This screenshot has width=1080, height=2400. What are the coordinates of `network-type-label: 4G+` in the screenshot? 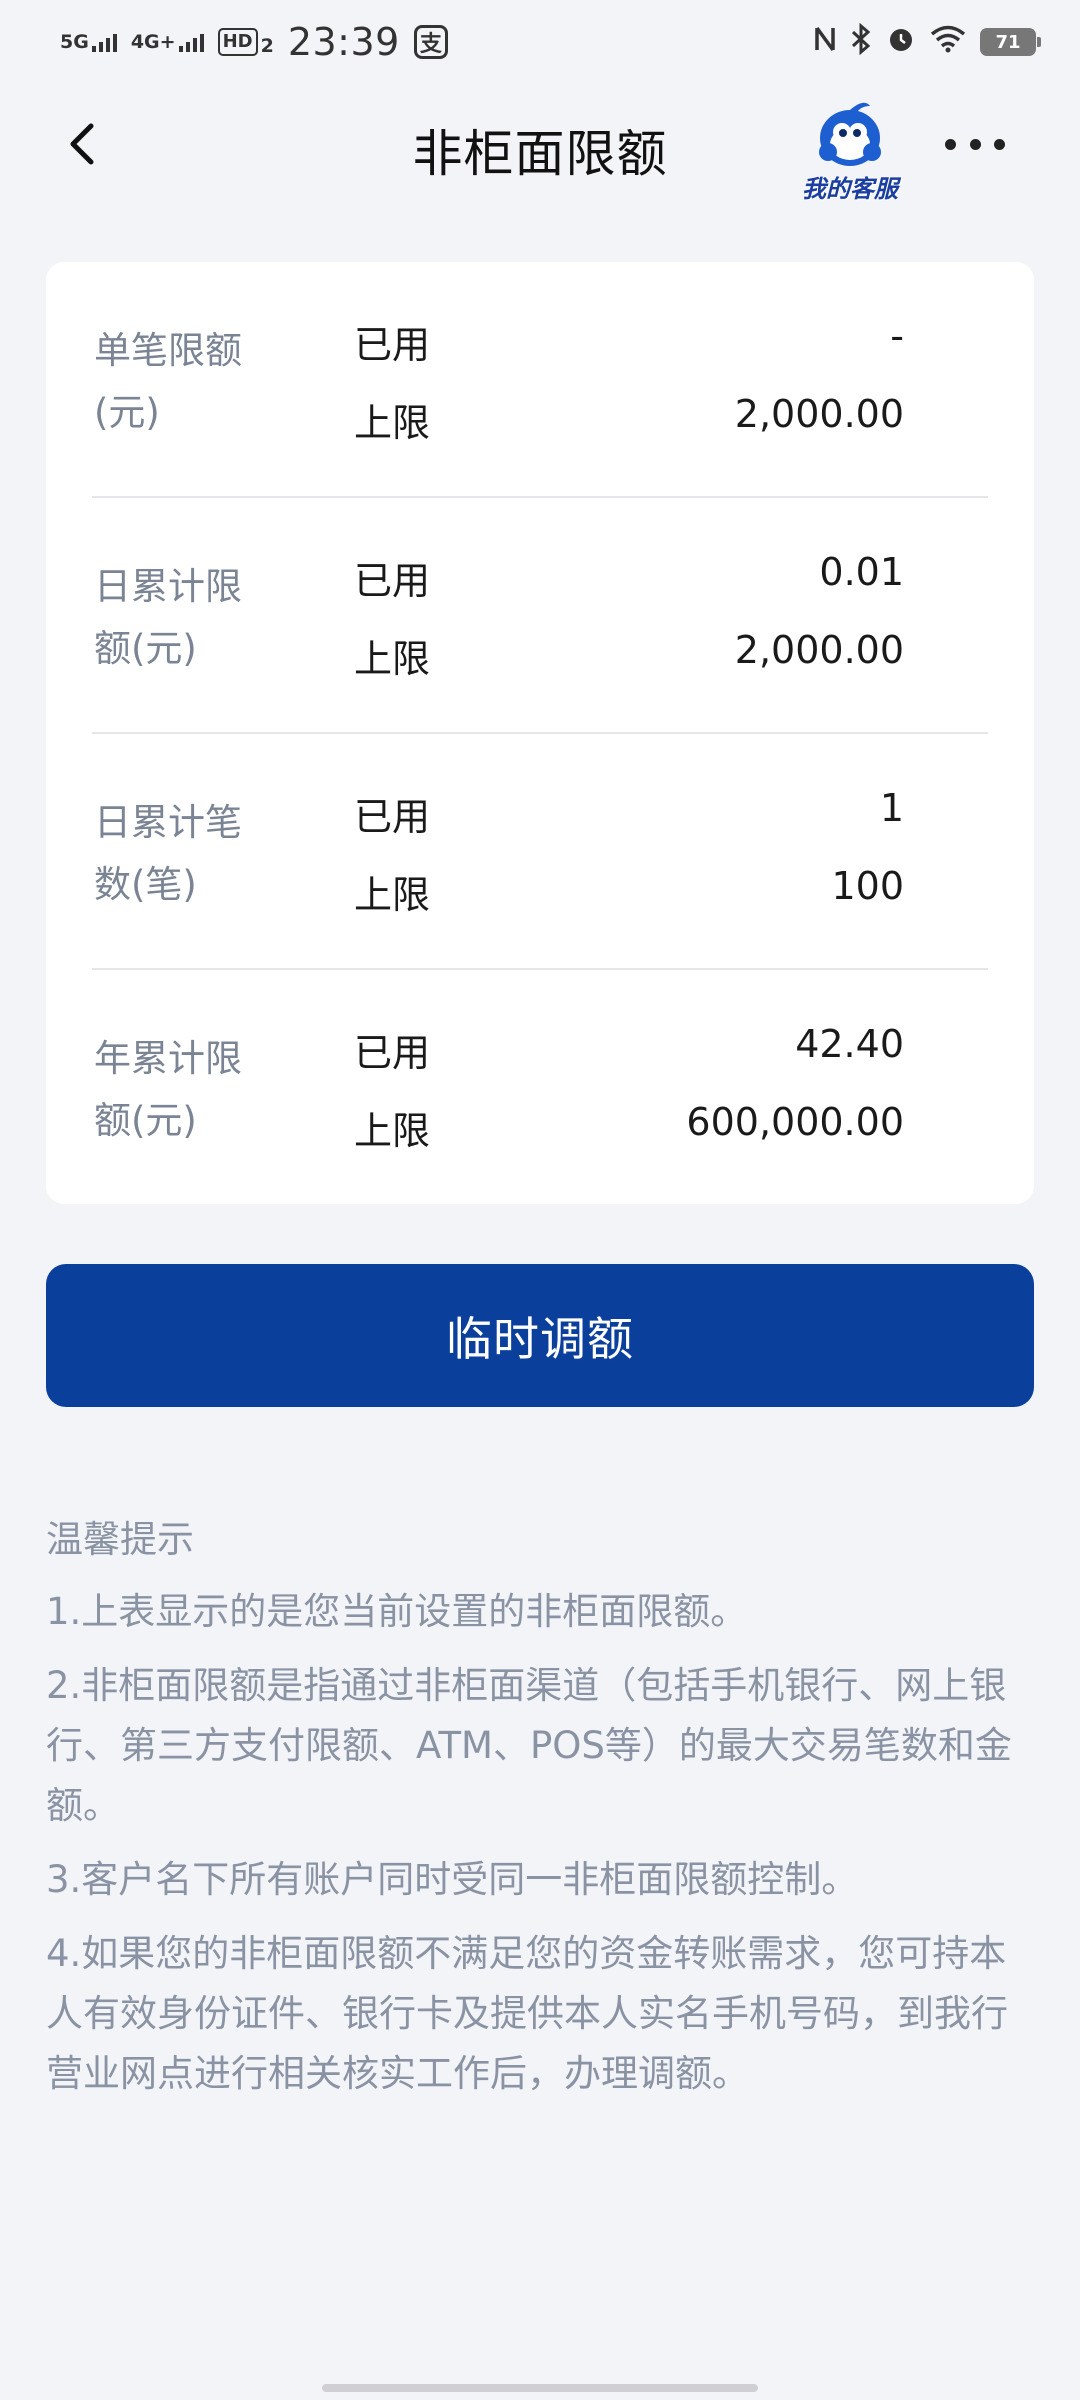 It's located at (153, 41).